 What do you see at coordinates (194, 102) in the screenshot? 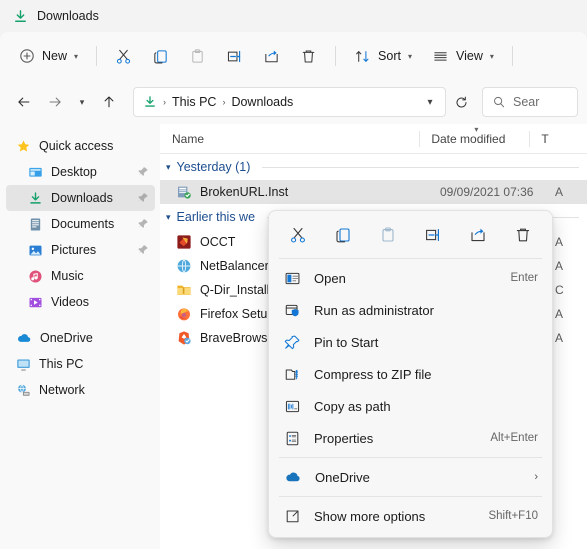
I see `breadcrumb-item-this-pc: This PC` at bounding box center [194, 102].